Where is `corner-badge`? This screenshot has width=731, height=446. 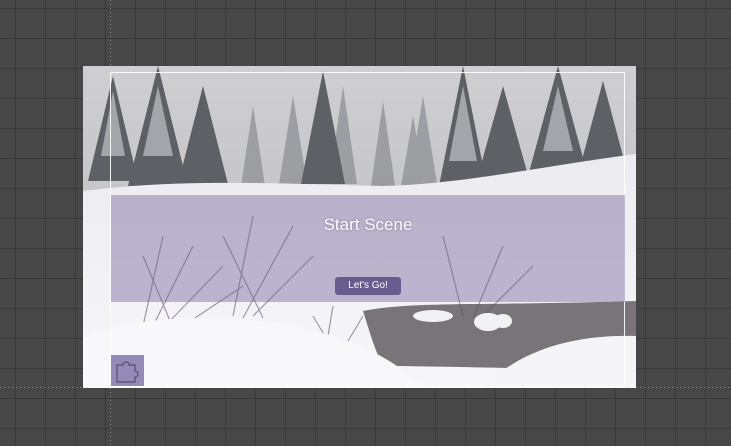
corner-badge is located at coordinates (127, 370).